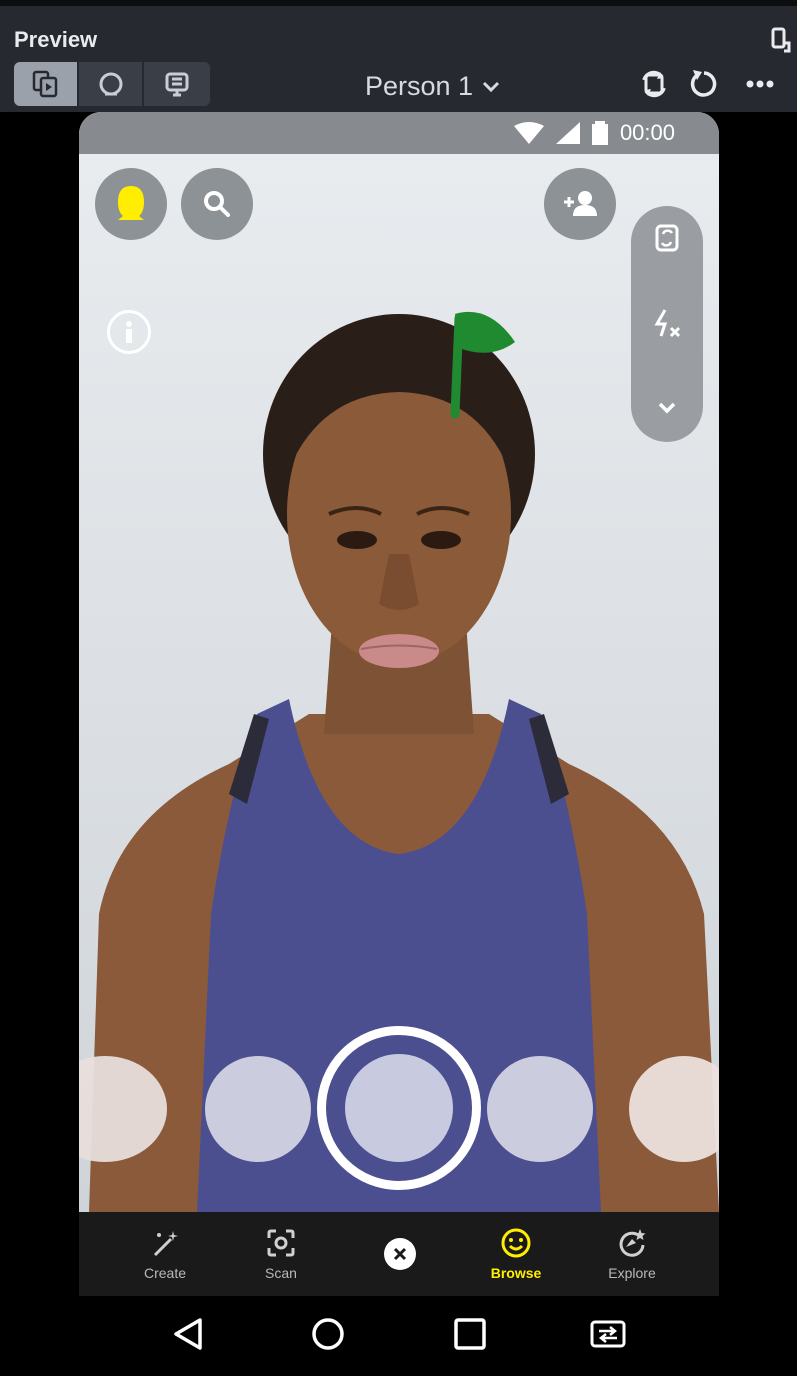 The height and width of the screenshot is (1376, 797). I want to click on preview-mode-segmented, so click(112, 84).